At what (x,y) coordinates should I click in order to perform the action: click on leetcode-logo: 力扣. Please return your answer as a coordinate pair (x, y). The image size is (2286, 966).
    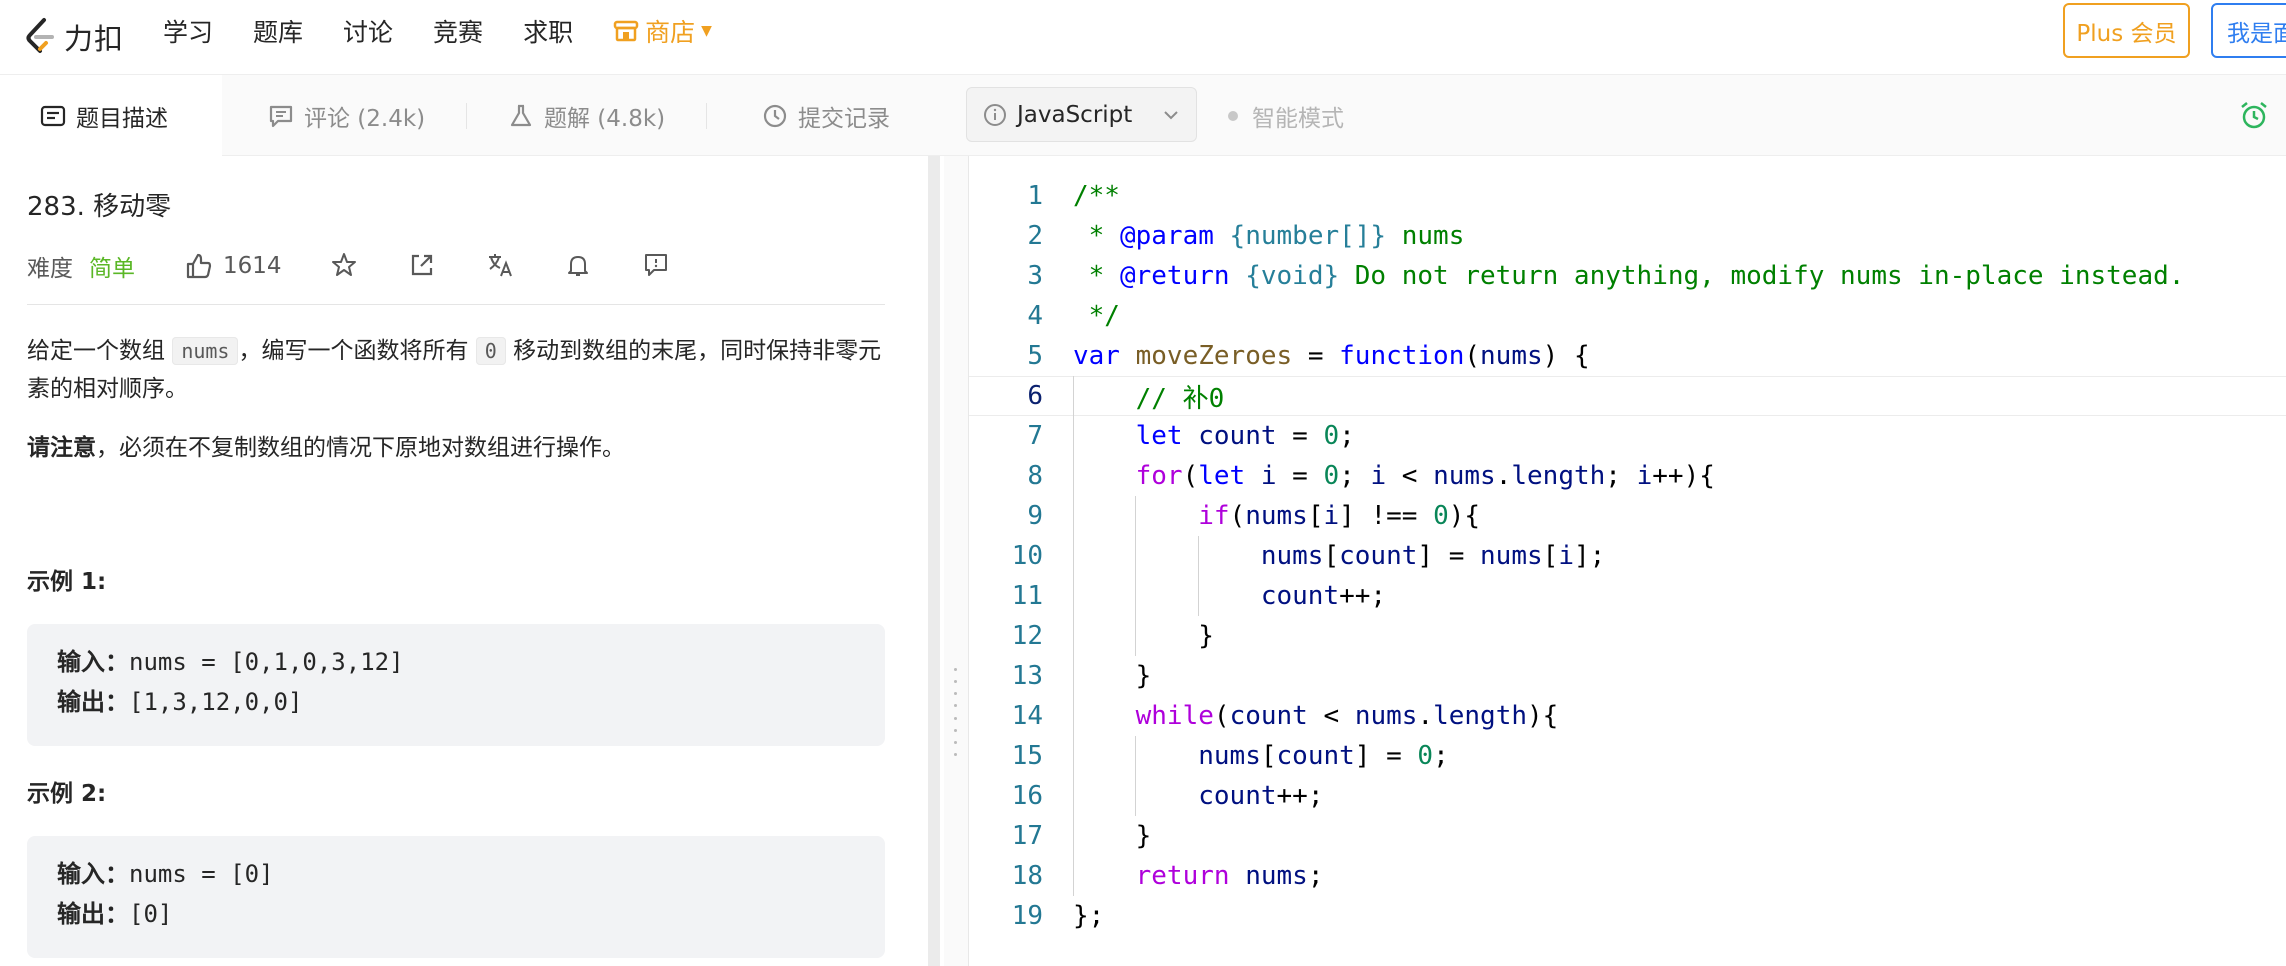
    Looking at the image, I should click on (74, 37).